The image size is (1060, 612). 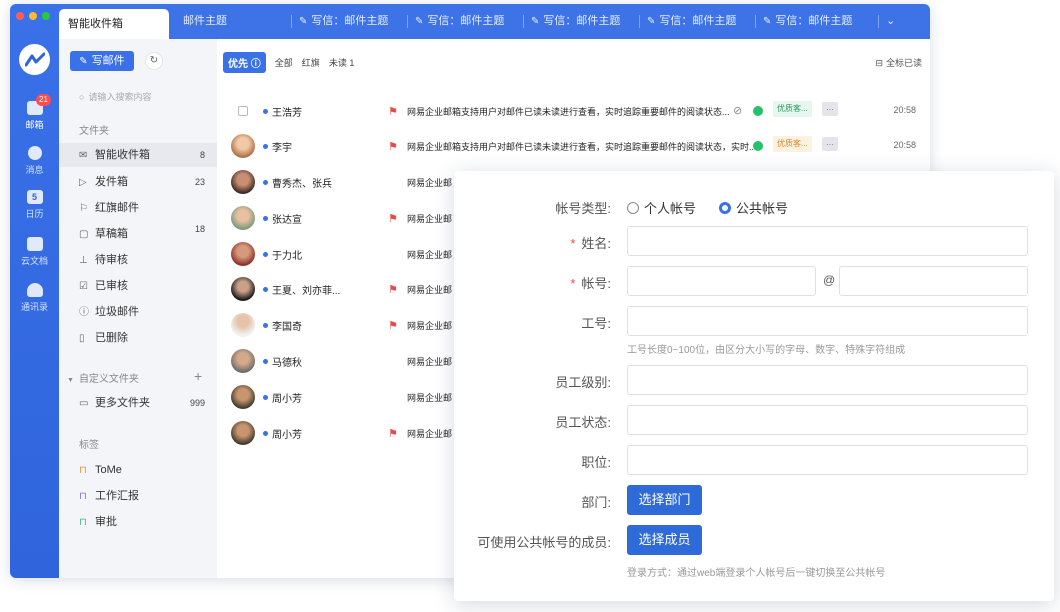 I want to click on minimize-window-button, so click(x=33, y=16).